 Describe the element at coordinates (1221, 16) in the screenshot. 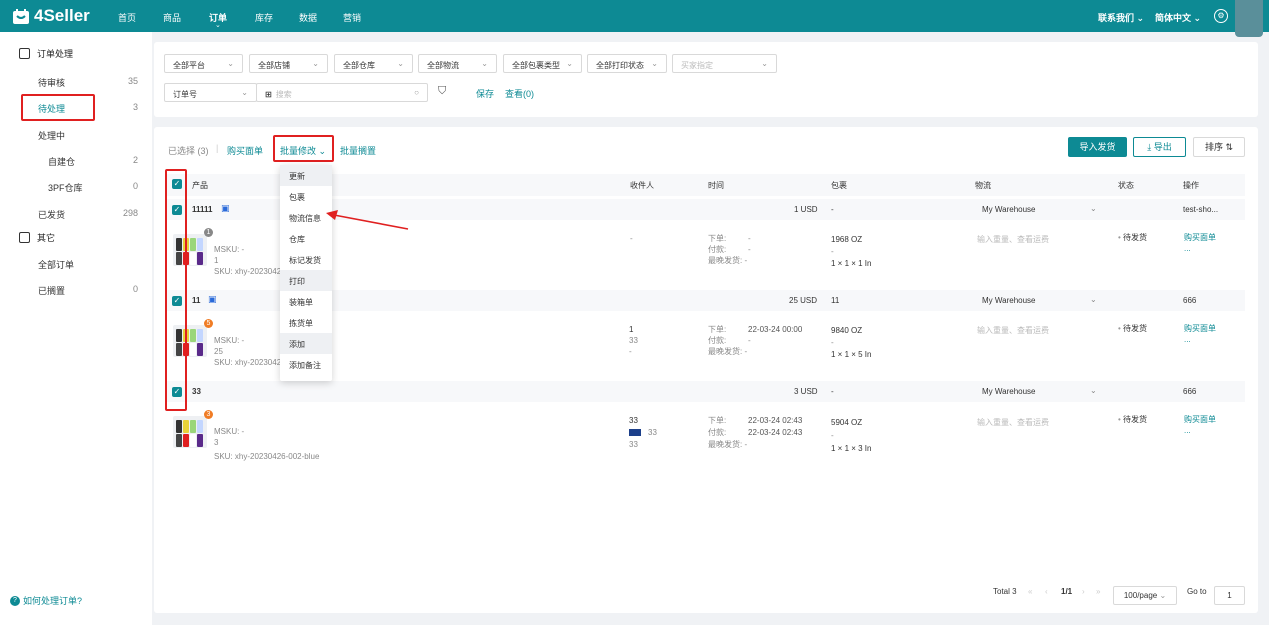

I see `settings-gear-icon: ⚙` at that location.